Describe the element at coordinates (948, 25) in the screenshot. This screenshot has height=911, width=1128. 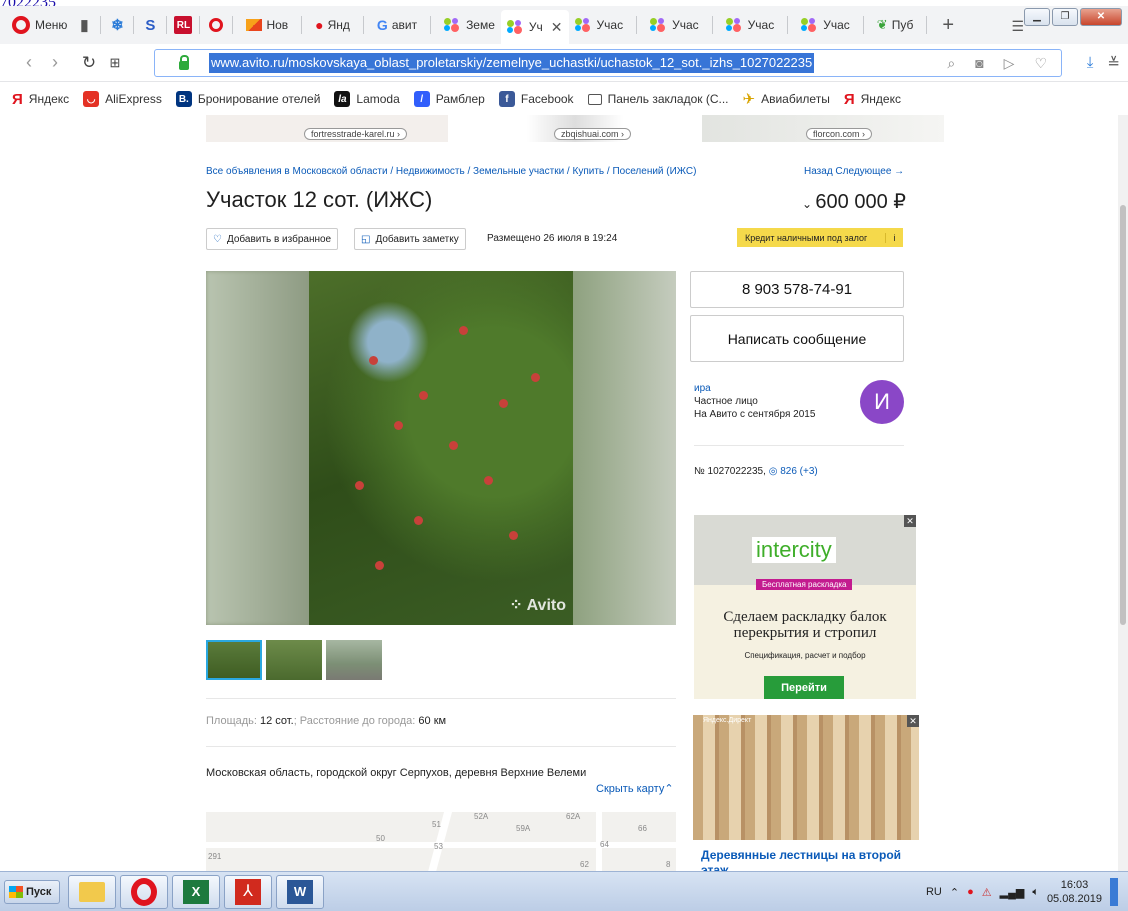
I see `new-tab-button: +` at that location.